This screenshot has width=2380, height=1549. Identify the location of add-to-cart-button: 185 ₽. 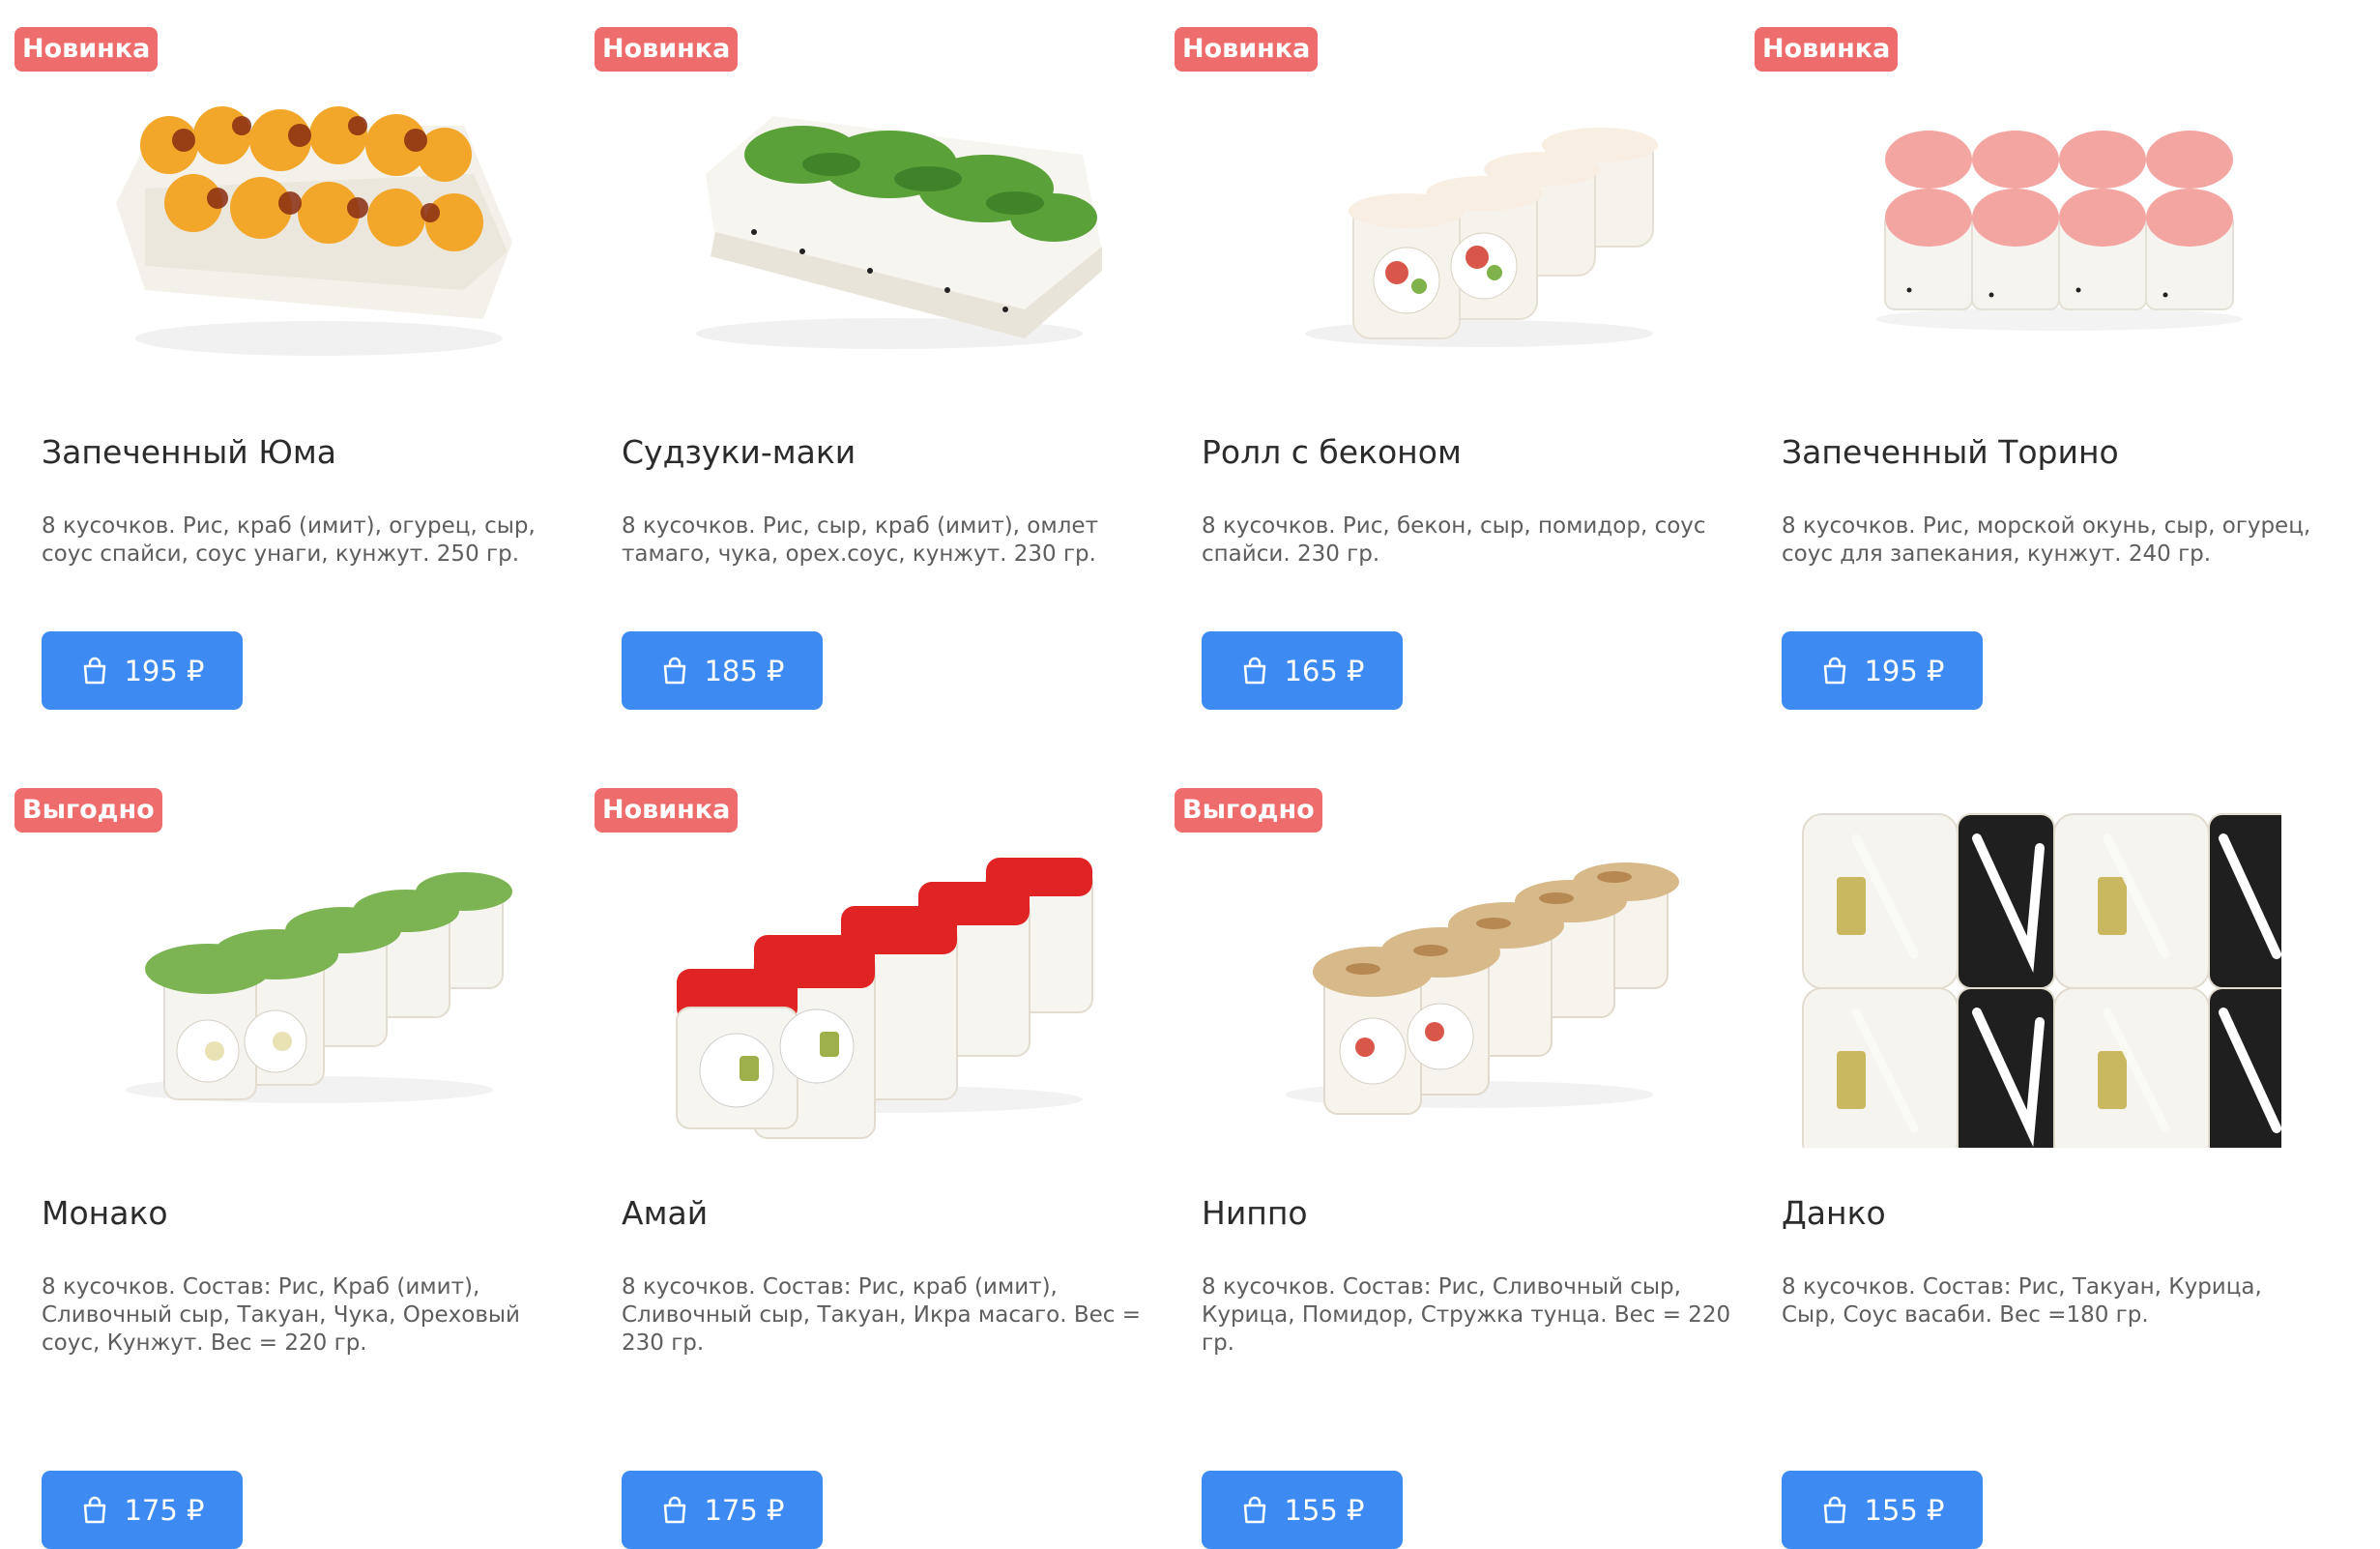
(723, 670).